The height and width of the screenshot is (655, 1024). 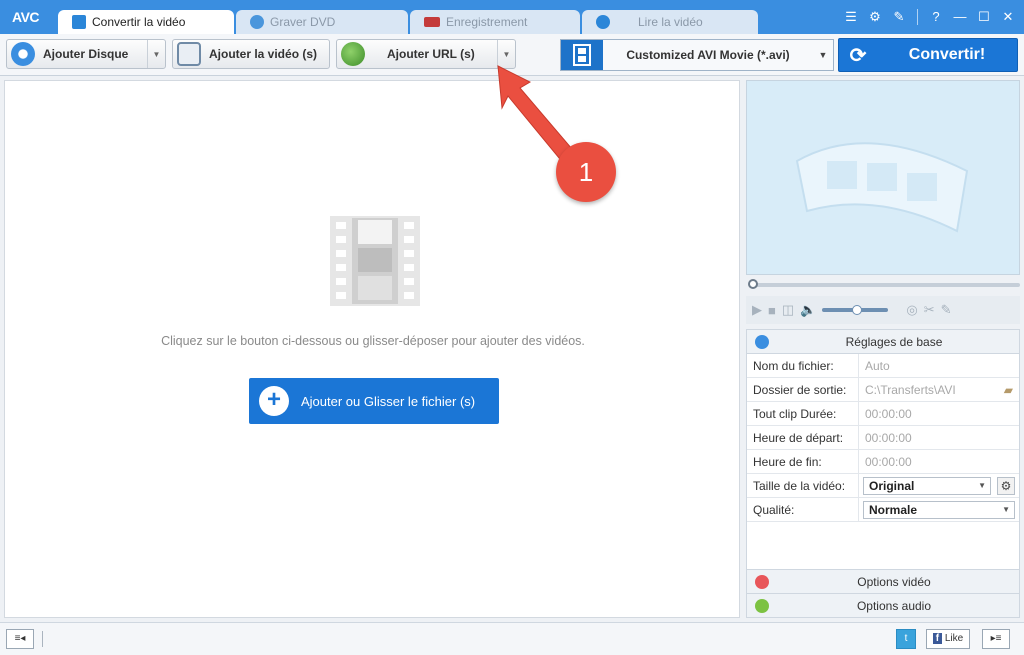 I want to click on setting-row-quality: Qualité: Normale ▼, so click(x=883, y=510).